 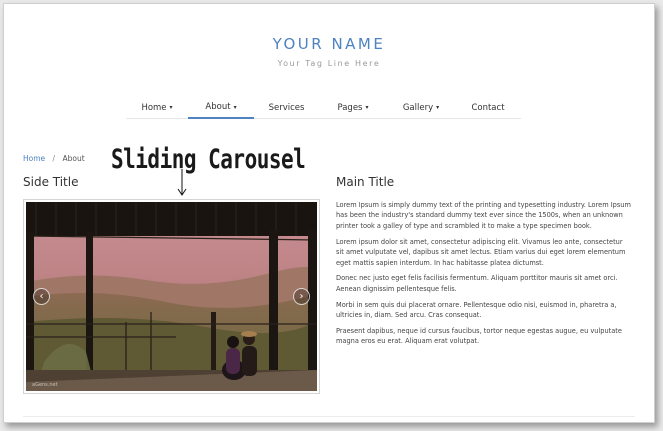 What do you see at coordinates (51, 182) in the screenshot?
I see `side-title: Side Title` at bounding box center [51, 182].